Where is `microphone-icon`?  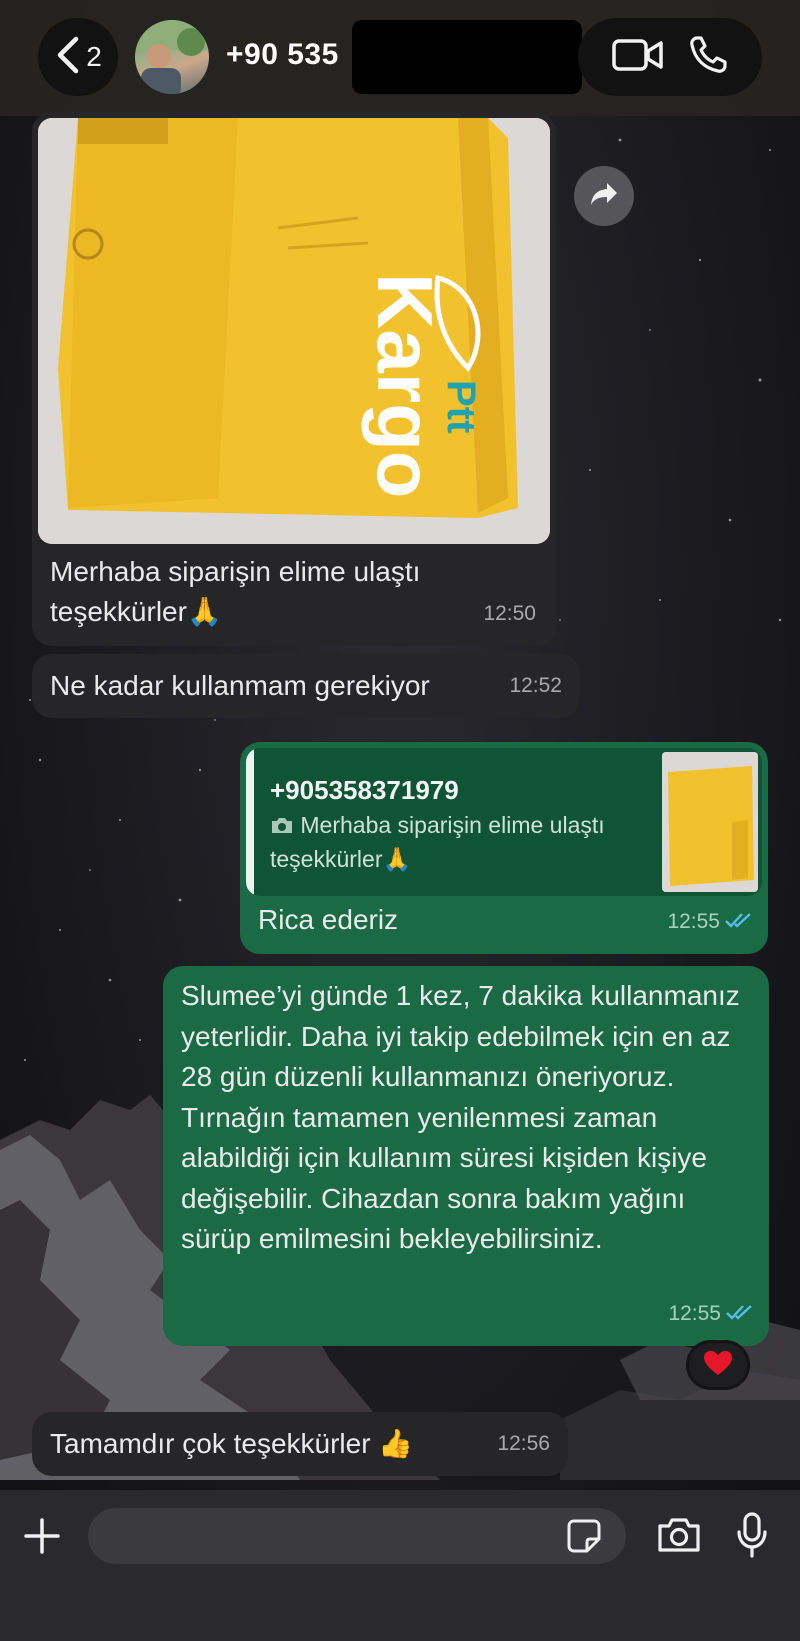 microphone-icon is located at coordinates (752, 1537).